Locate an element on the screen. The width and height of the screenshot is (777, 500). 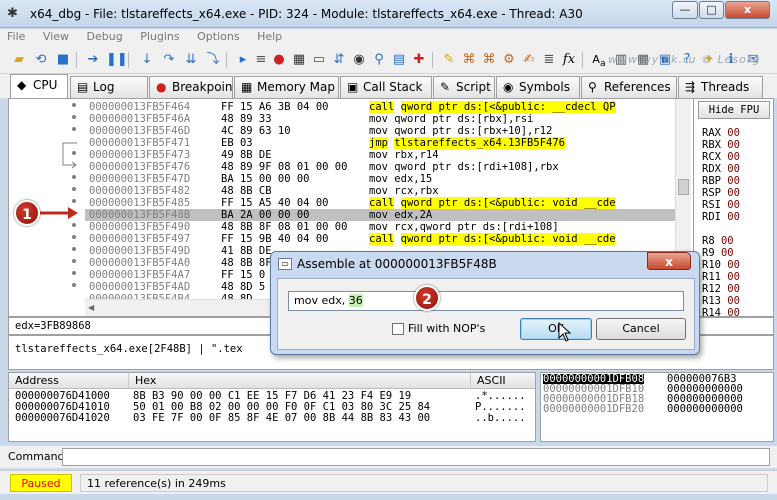
register-rdx: RDX 00 is located at coordinates (721, 169).